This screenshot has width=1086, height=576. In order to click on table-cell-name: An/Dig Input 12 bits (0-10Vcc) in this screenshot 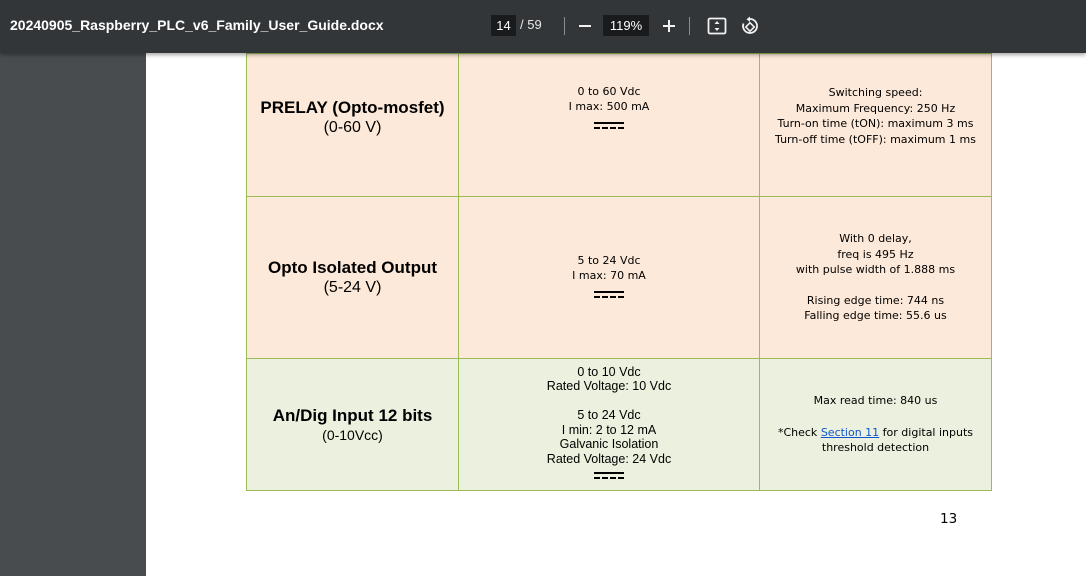, I will do `click(352, 424)`.